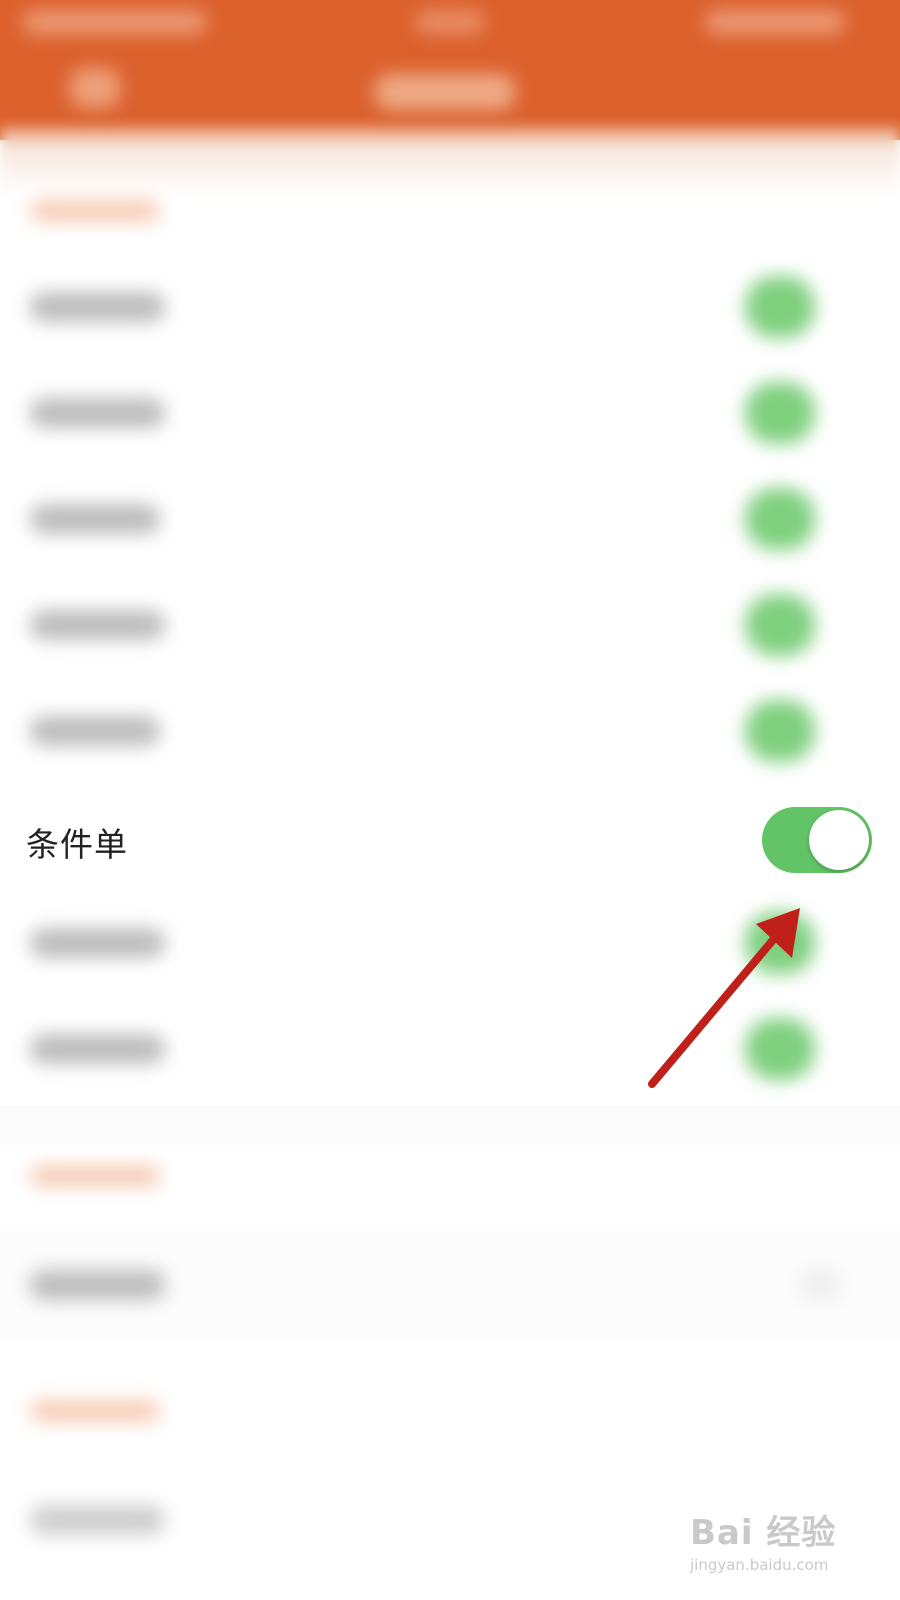  Describe the element at coordinates (450, 160) in the screenshot. I see `header-fade` at that location.